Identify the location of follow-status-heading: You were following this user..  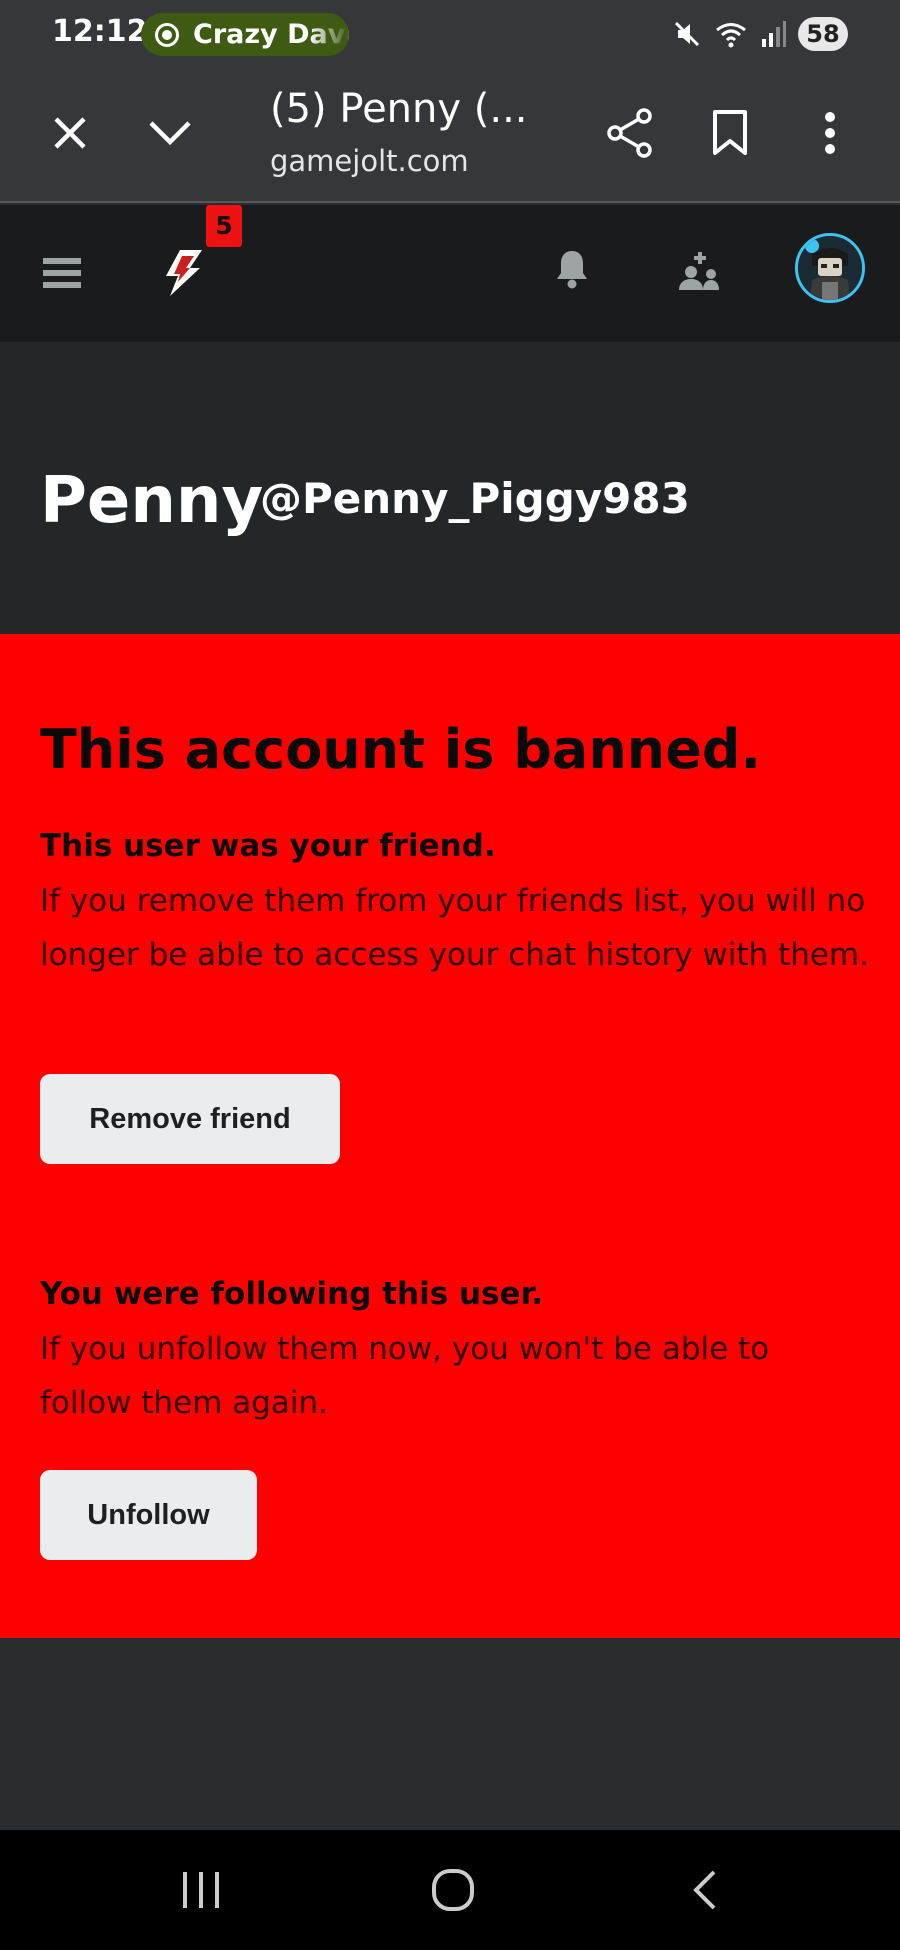
(292, 1294).